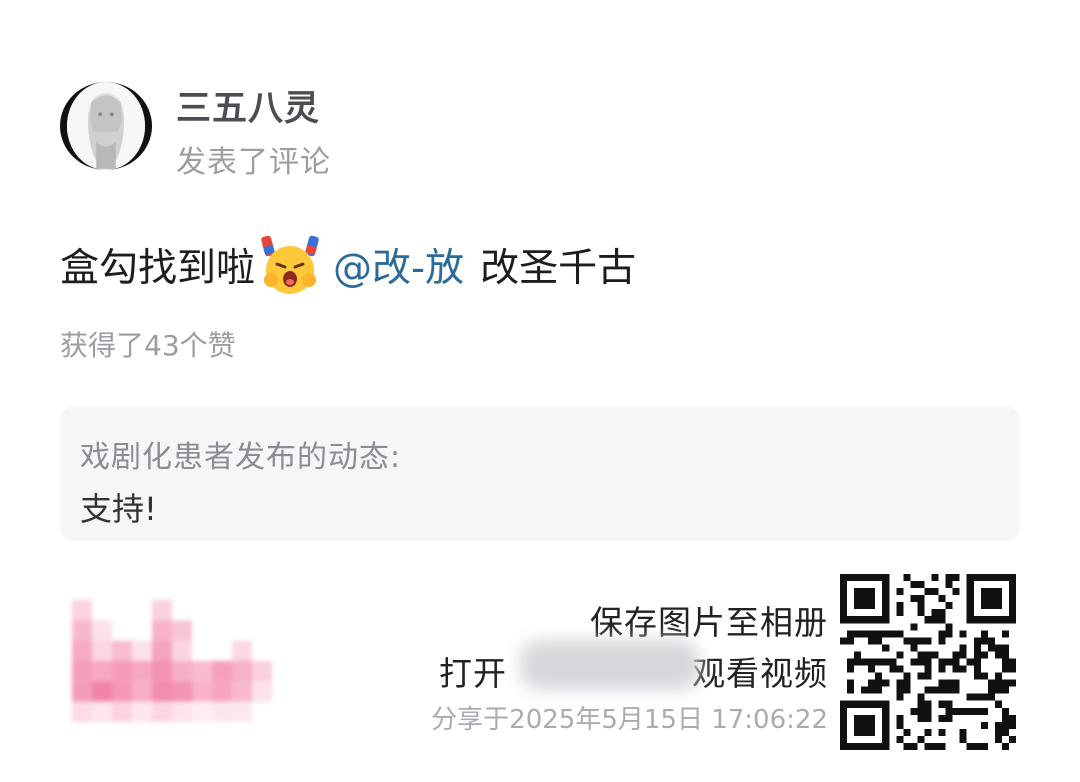 The height and width of the screenshot is (782, 1080). I want to click on app-logo-pixelated, so click(182, 661).